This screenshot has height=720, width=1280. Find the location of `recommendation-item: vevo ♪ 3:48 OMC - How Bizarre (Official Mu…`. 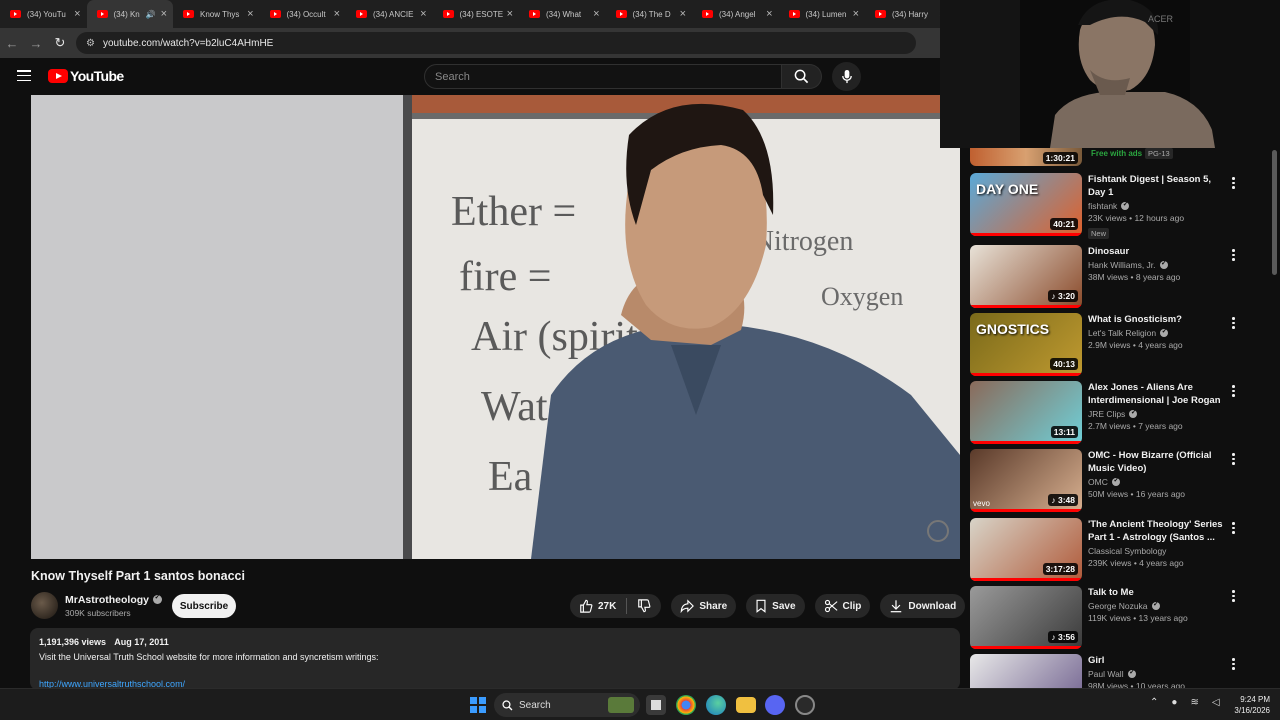

recommendation-item: vevo ♪ 3:48 OMC - How Bizarre (Official Mu… is located at coordinates (1115, 480).